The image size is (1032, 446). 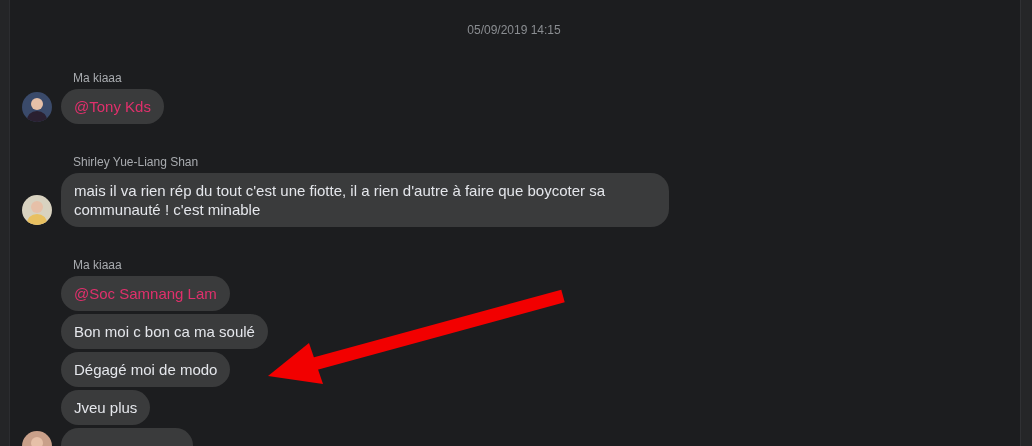 What do you see at coordinates (365, 200) in the screenshot?
I see `message-bubble: mais il va rien rép du tout c'est une fiotte, il a rien d'autre à faire que boycoter sa communauté ! c'est minable` at bounding box center [365, 200].